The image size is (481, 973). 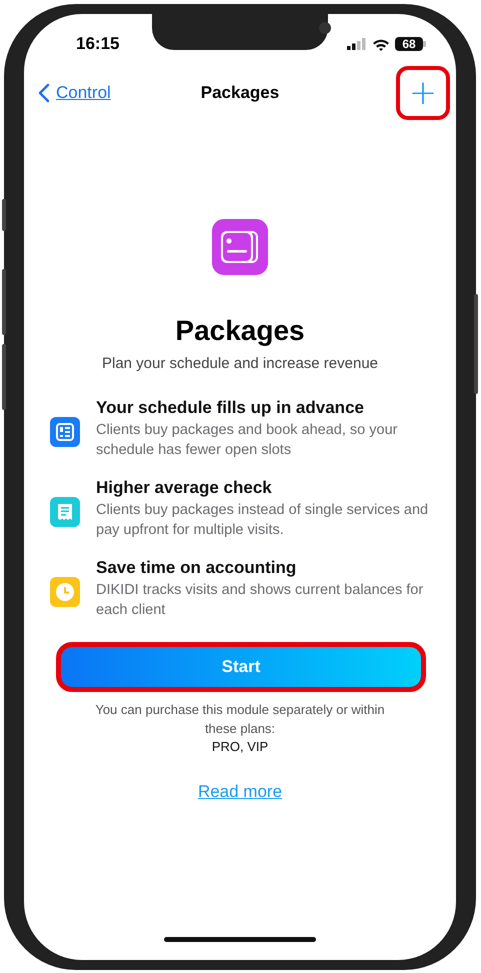 What do you see at coordinates (263, 520) in the screenshot?
I see `feature-description: Clients buy packages instead of single services and pay upfront for multiple visits.` at bounding box center [263, 520].